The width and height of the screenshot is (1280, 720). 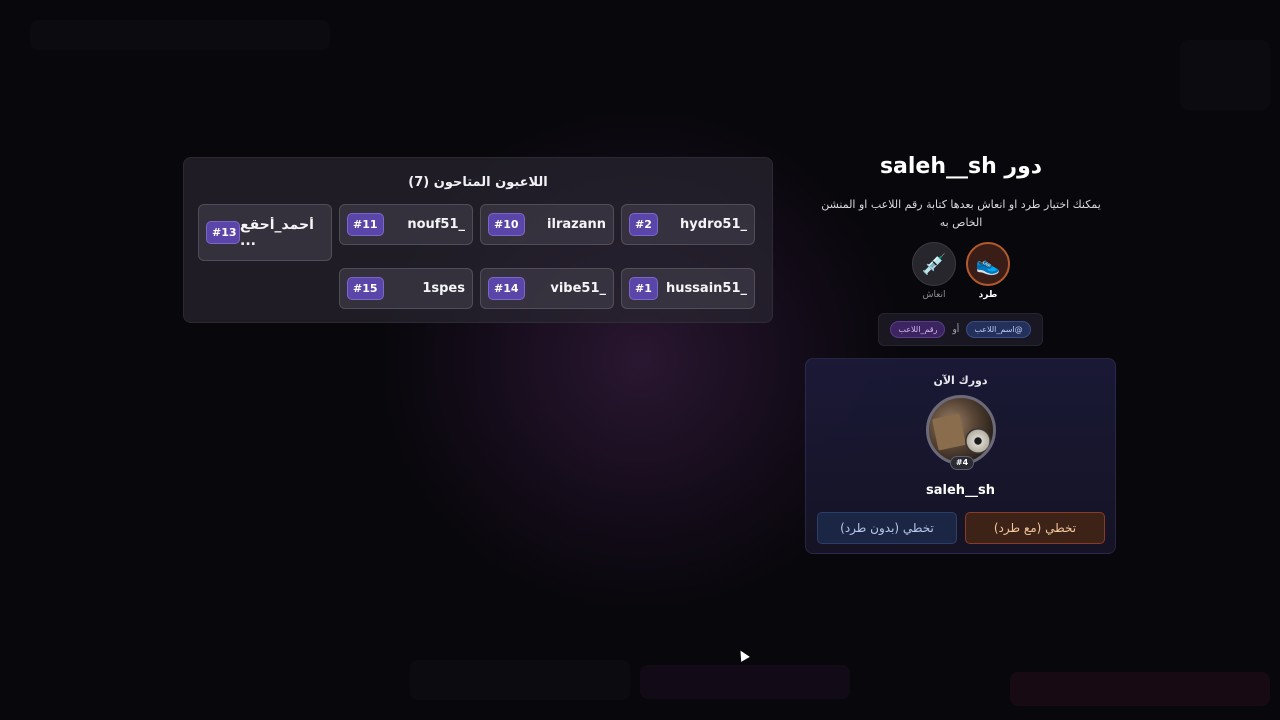 I want to click on skip-with-kick-button: تخطي (مع طرد), so click(x=1035, y=528).